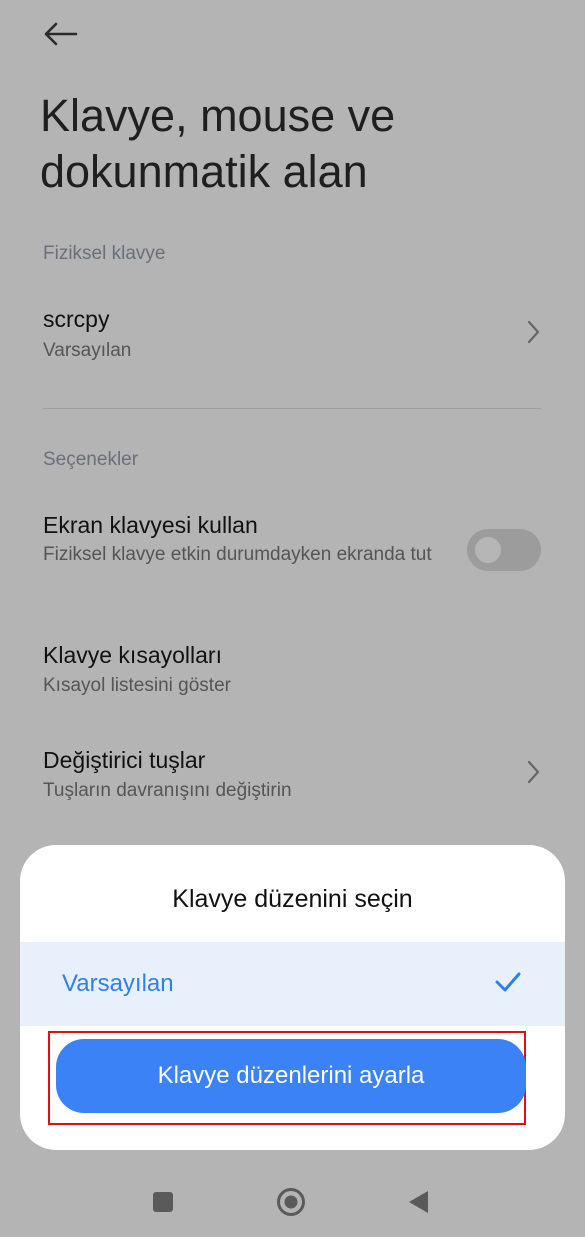  I want to click on option-title: Klavye kısayolları, so click(132, 655).